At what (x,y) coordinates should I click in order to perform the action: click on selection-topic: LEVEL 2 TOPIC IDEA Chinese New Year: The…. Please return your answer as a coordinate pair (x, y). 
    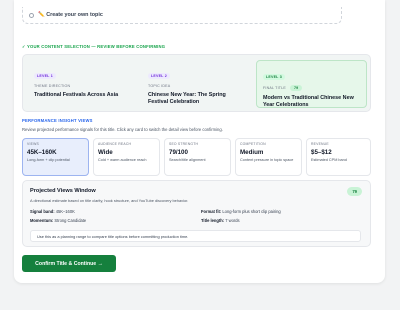
    Looking at the image, I should click on (197, 84).